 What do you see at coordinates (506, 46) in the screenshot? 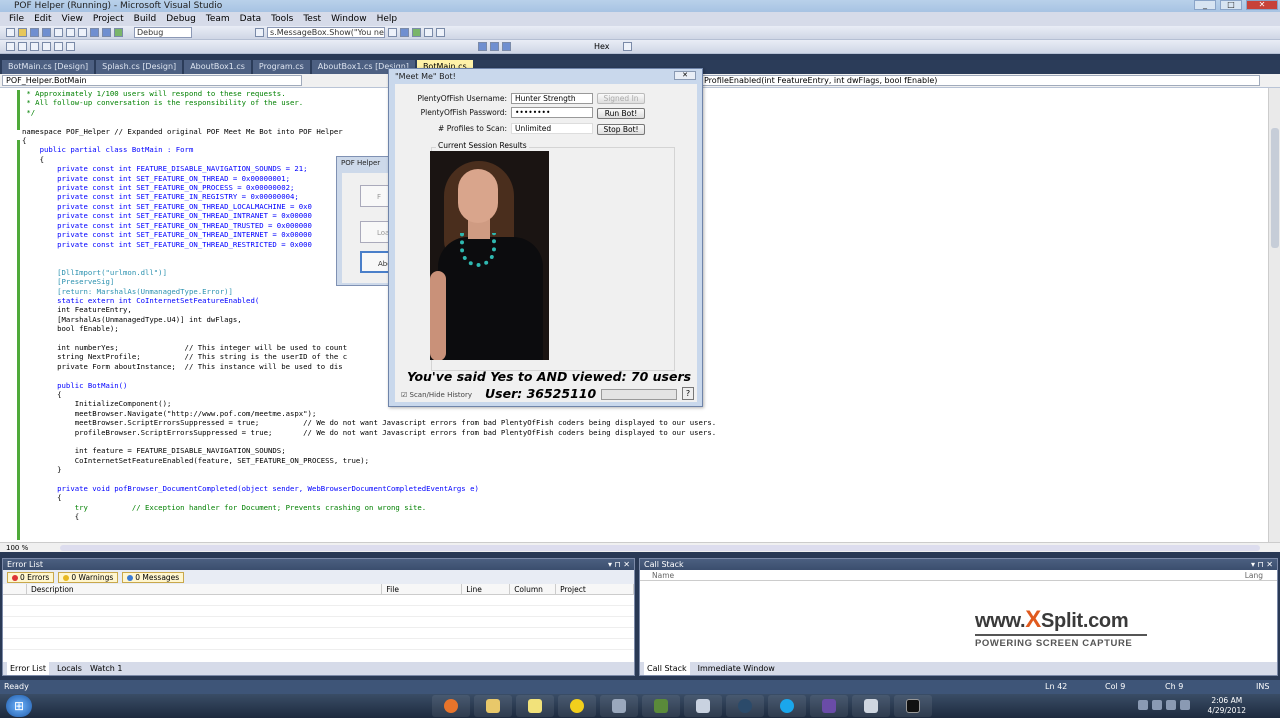
I see `step-out-icon` at bounding box center [506, 46].